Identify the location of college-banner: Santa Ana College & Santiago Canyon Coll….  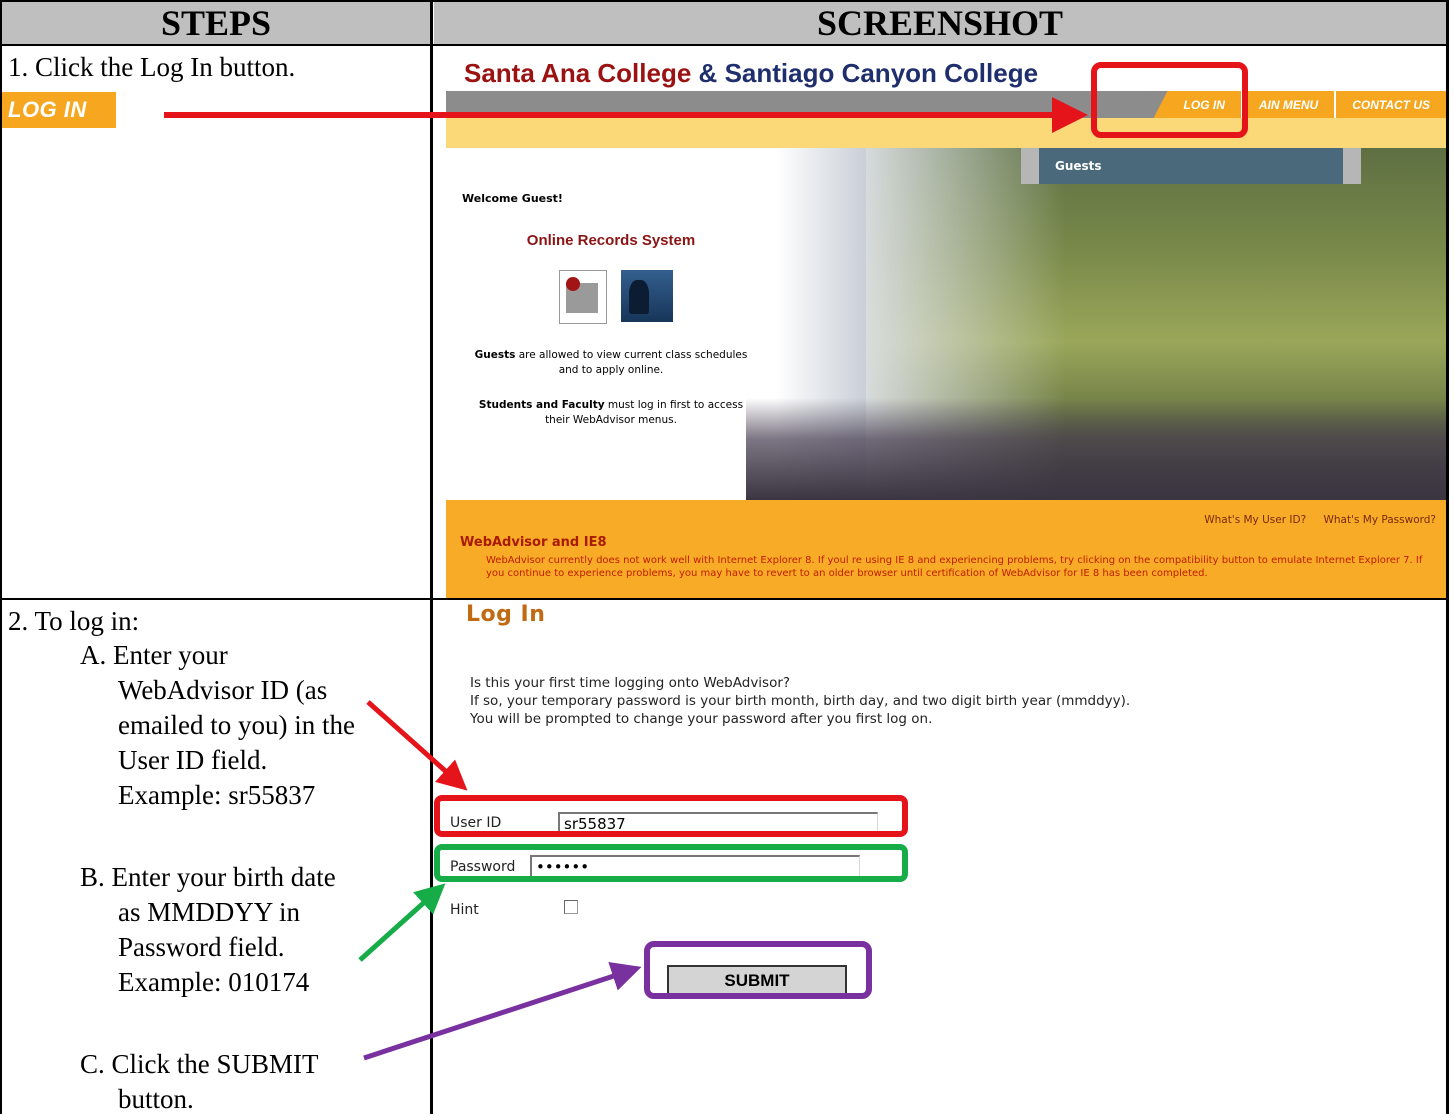
(751, 73).